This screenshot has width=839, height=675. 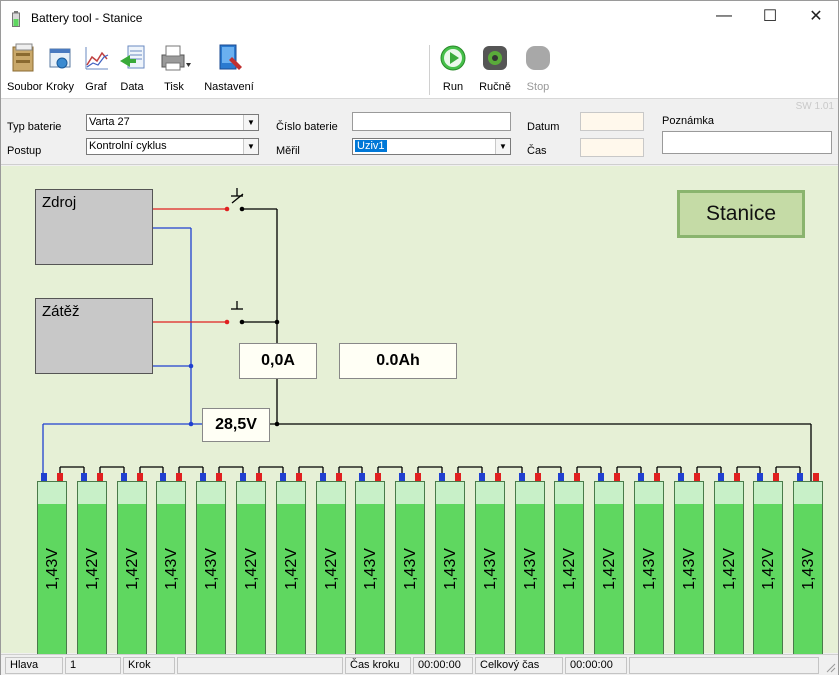 What do you see at coordinates (538, 87) in the screenshot?
I see `stop-label: Stop` at bounding box center [538, 87].